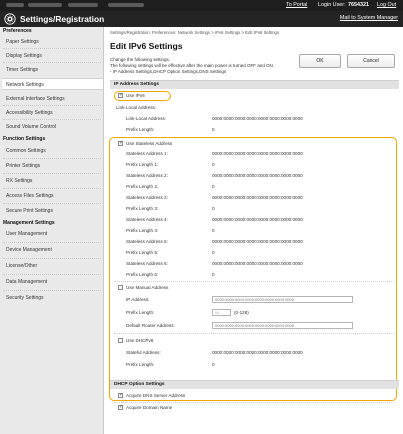 This screenshot has height=434, width=403. Describe the element at coordinates (241, 312) in the screenshot. I see `manual-prefix-range: (0-128)` at that location.